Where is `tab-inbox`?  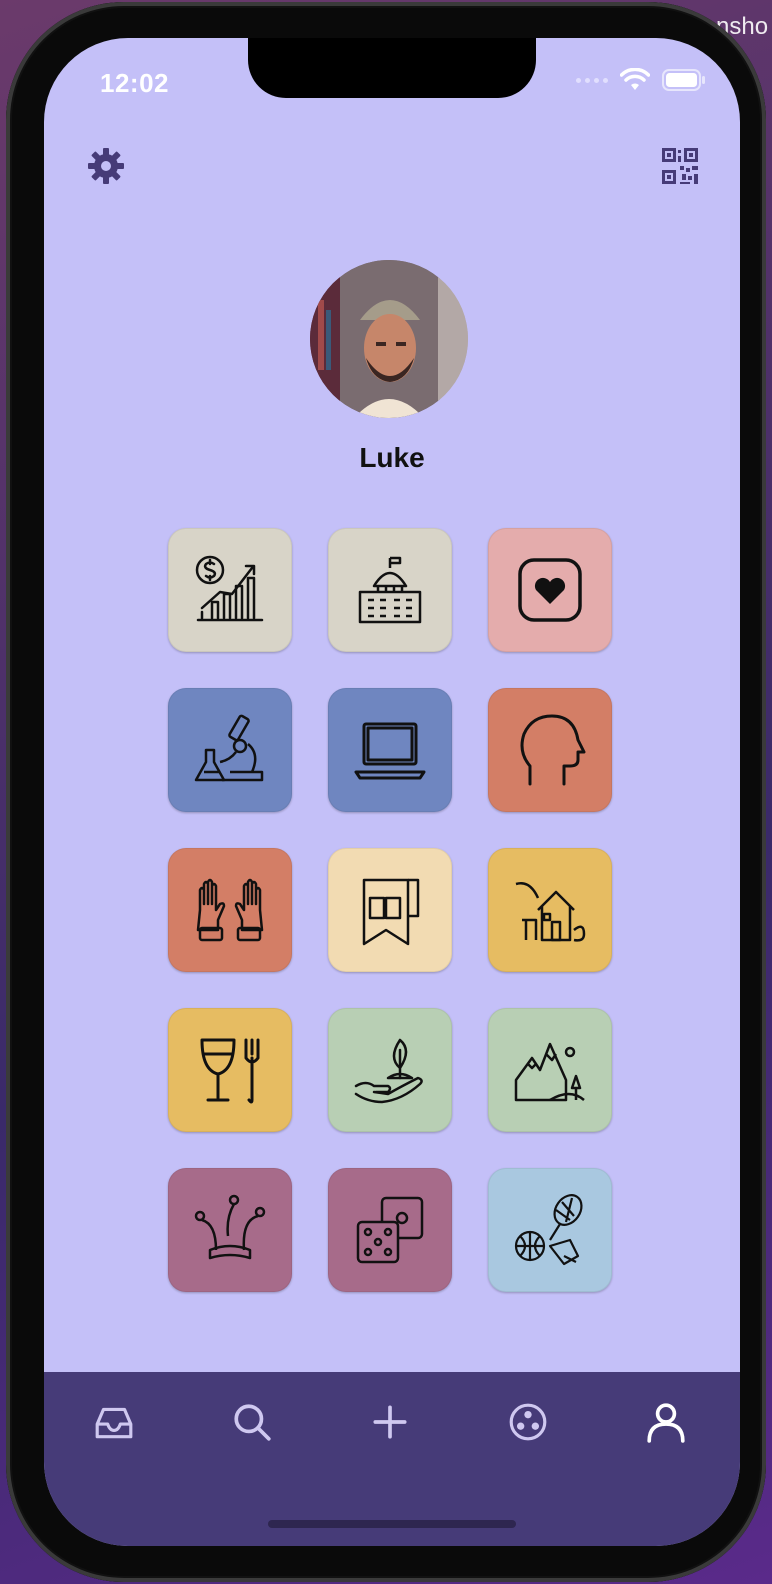
tab-inbox is located at coordinates (114, 1422).